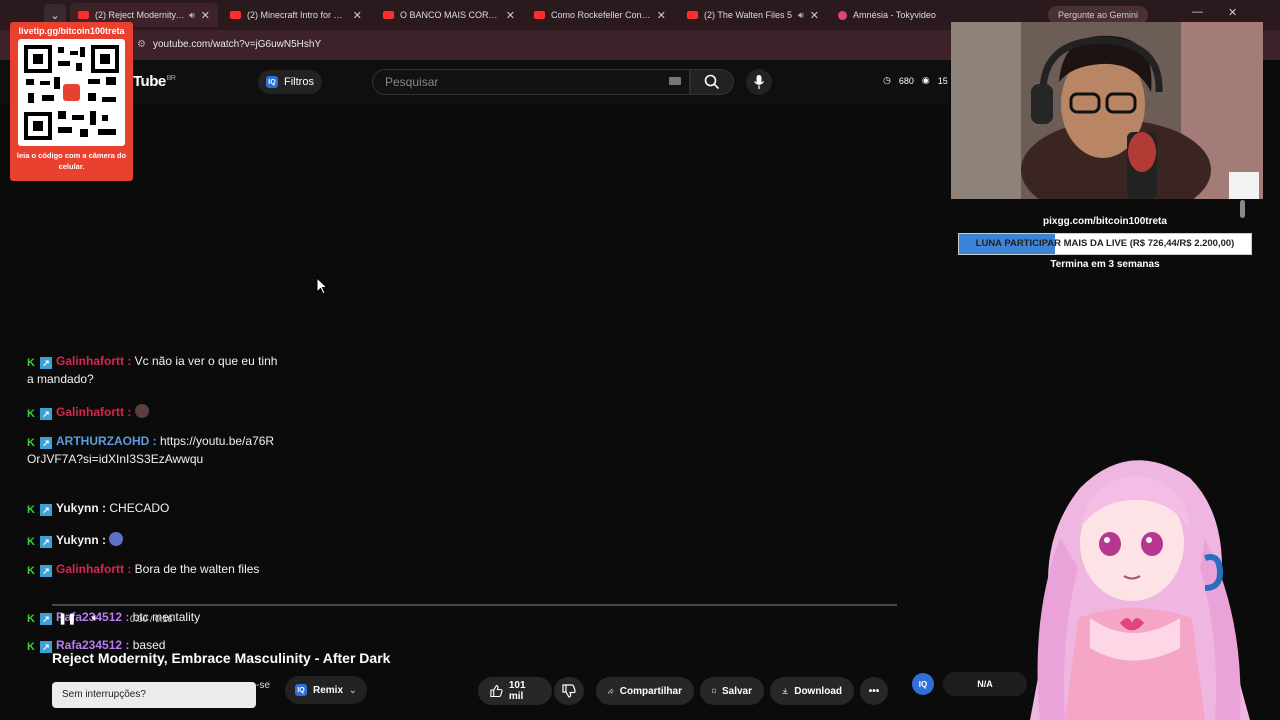  Describe the element at coordinates (154, 412) in the screenshot. I see `chat-message: K ↗ Galinhafortt :` at that location.